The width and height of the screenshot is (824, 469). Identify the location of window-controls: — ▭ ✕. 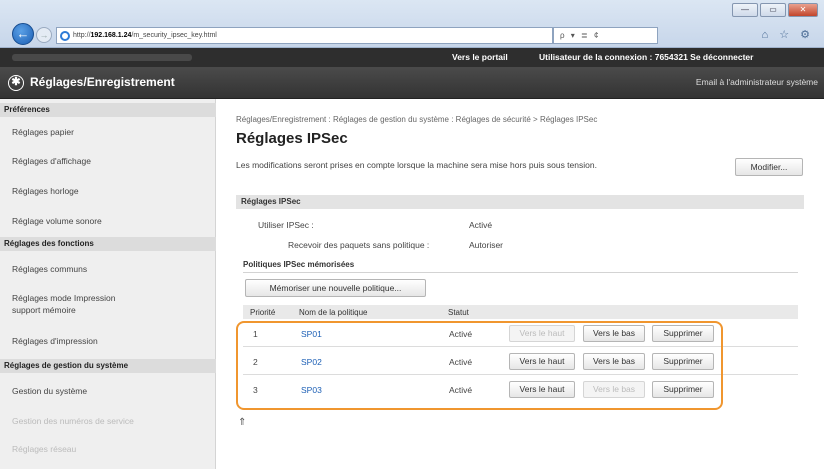
(775, 10).